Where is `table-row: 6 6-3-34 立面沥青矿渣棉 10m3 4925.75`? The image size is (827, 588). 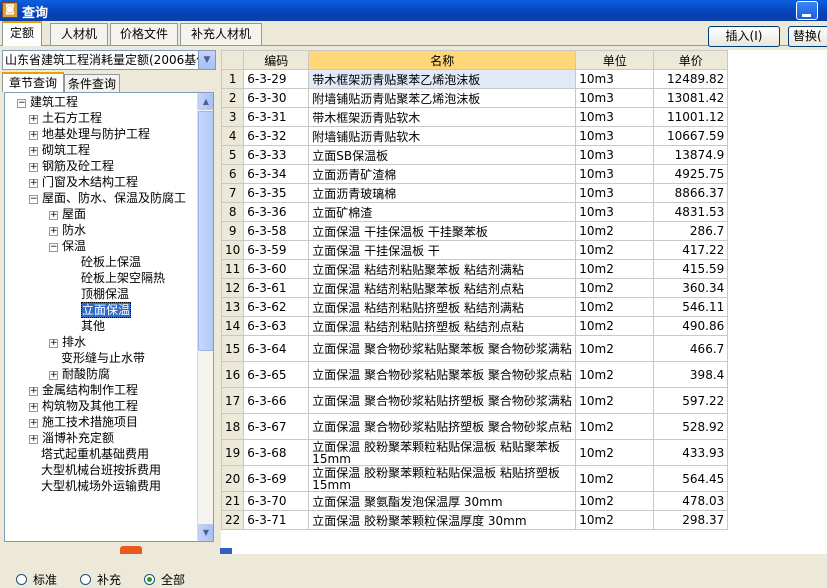 table-row: 6 6-3-34 立面沥青矿渣棉 10m3 4925.75 is located at coordinates (475, 174).